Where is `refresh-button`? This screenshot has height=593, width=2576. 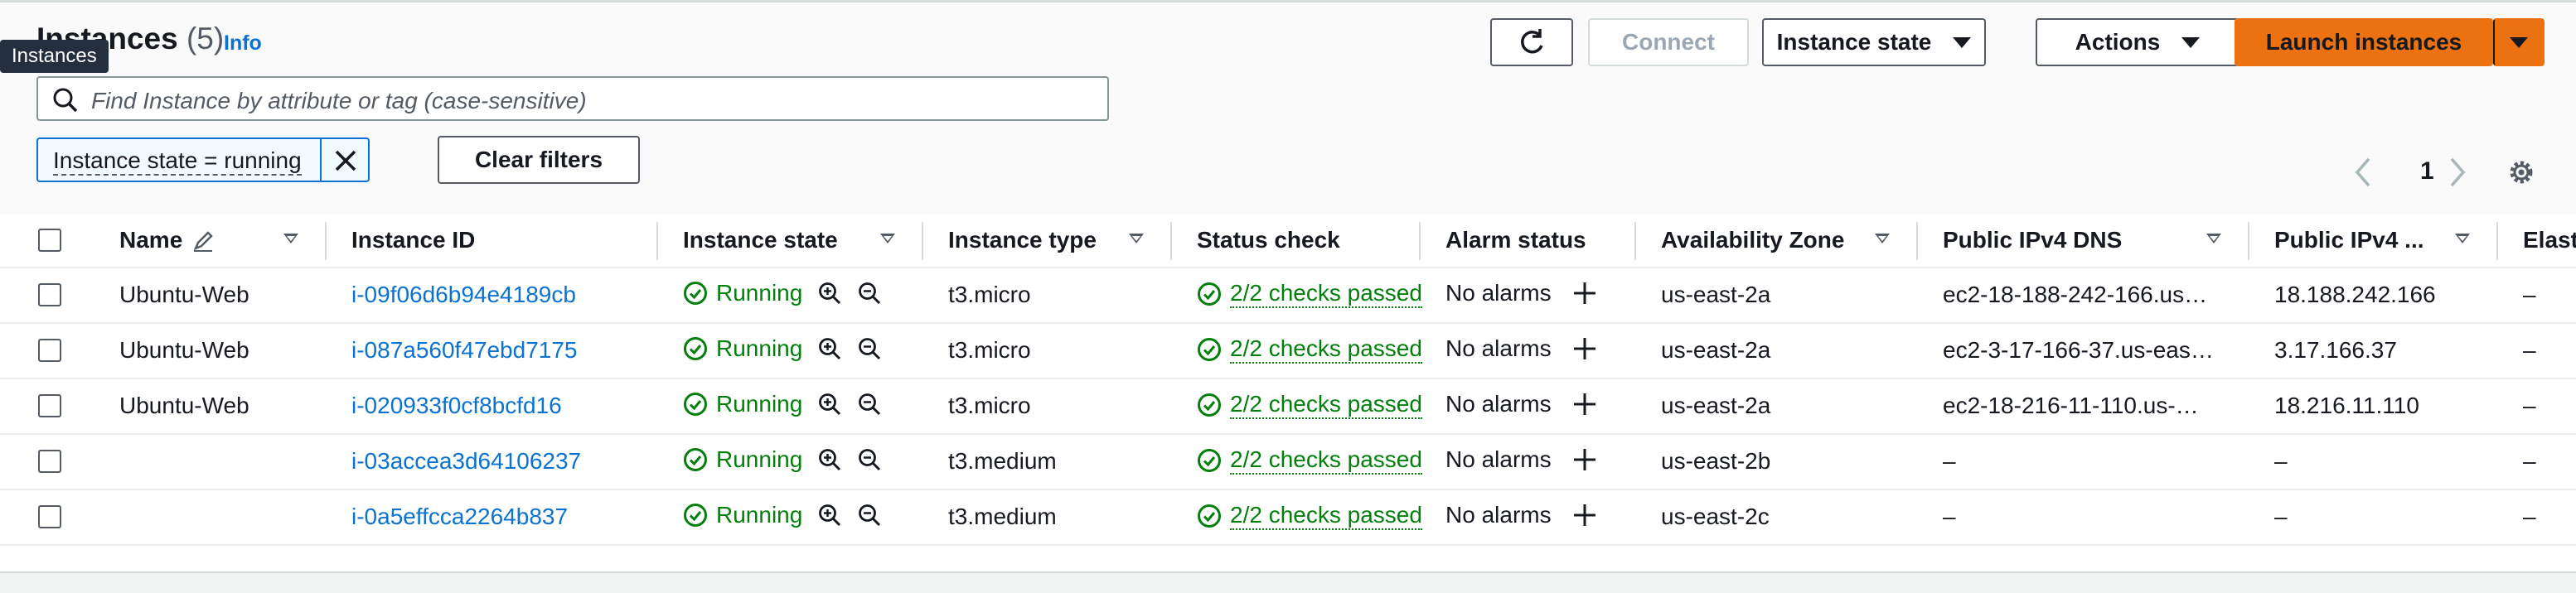
refresh-button is located at coordinates (1531, 42).